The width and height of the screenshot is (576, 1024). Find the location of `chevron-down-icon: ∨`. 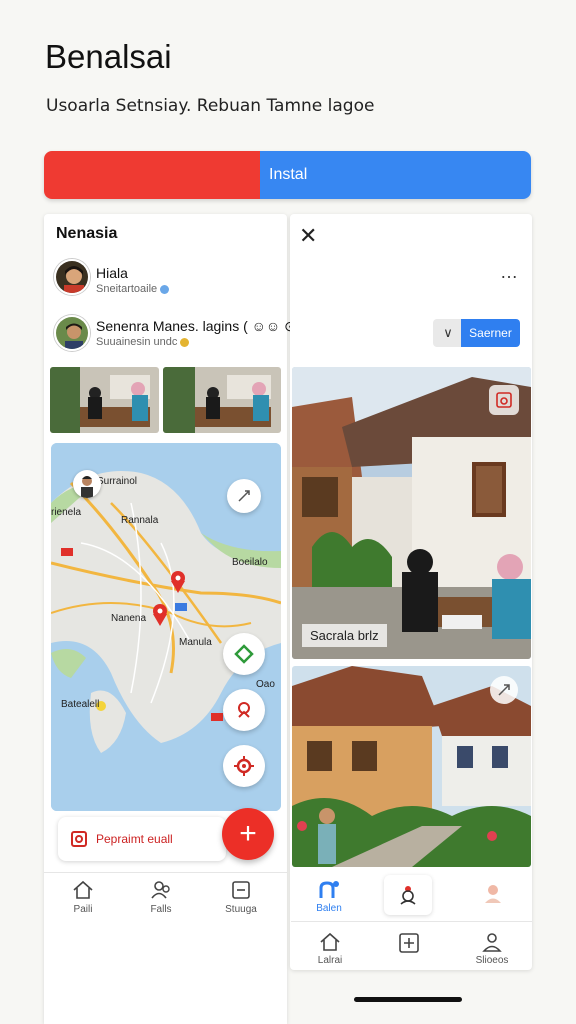

chevron-down-icon: ∨ is located at coordinates (448, 333).